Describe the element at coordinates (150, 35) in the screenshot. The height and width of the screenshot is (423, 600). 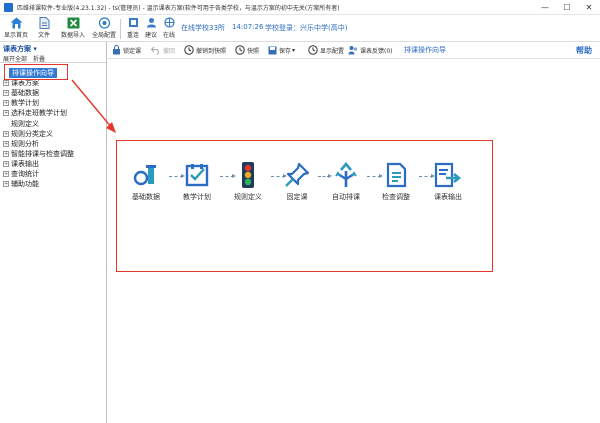
I see `suggest-label: 建议` at that location.